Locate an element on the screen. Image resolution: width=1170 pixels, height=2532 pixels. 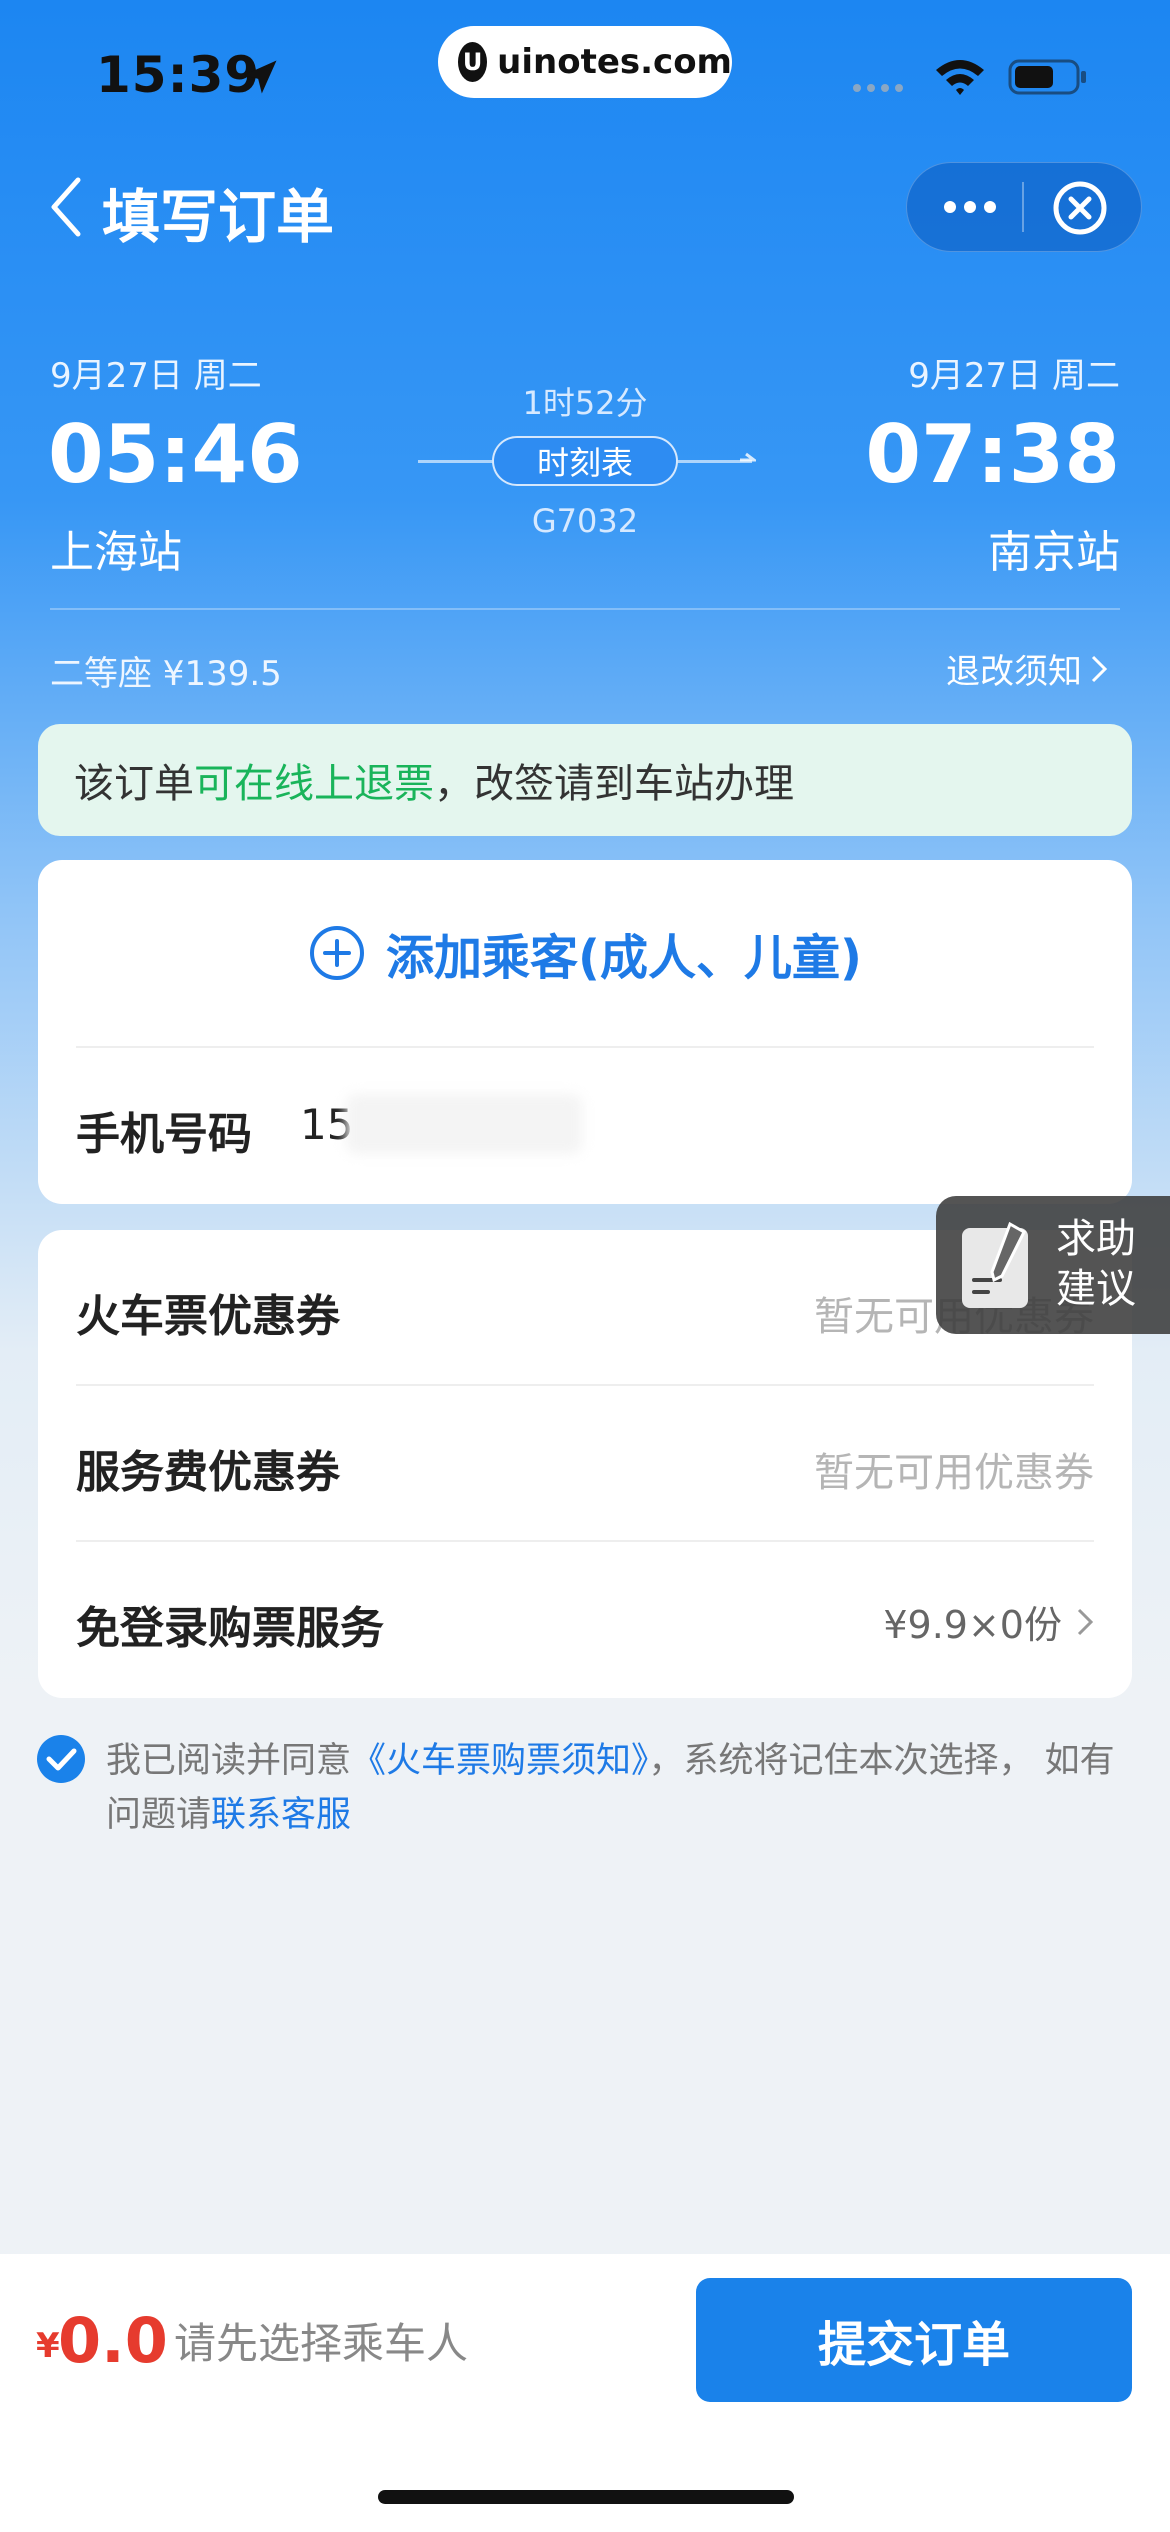
service-coupon-label: 服务费优惠券 is located at coordinates (208, 1472).